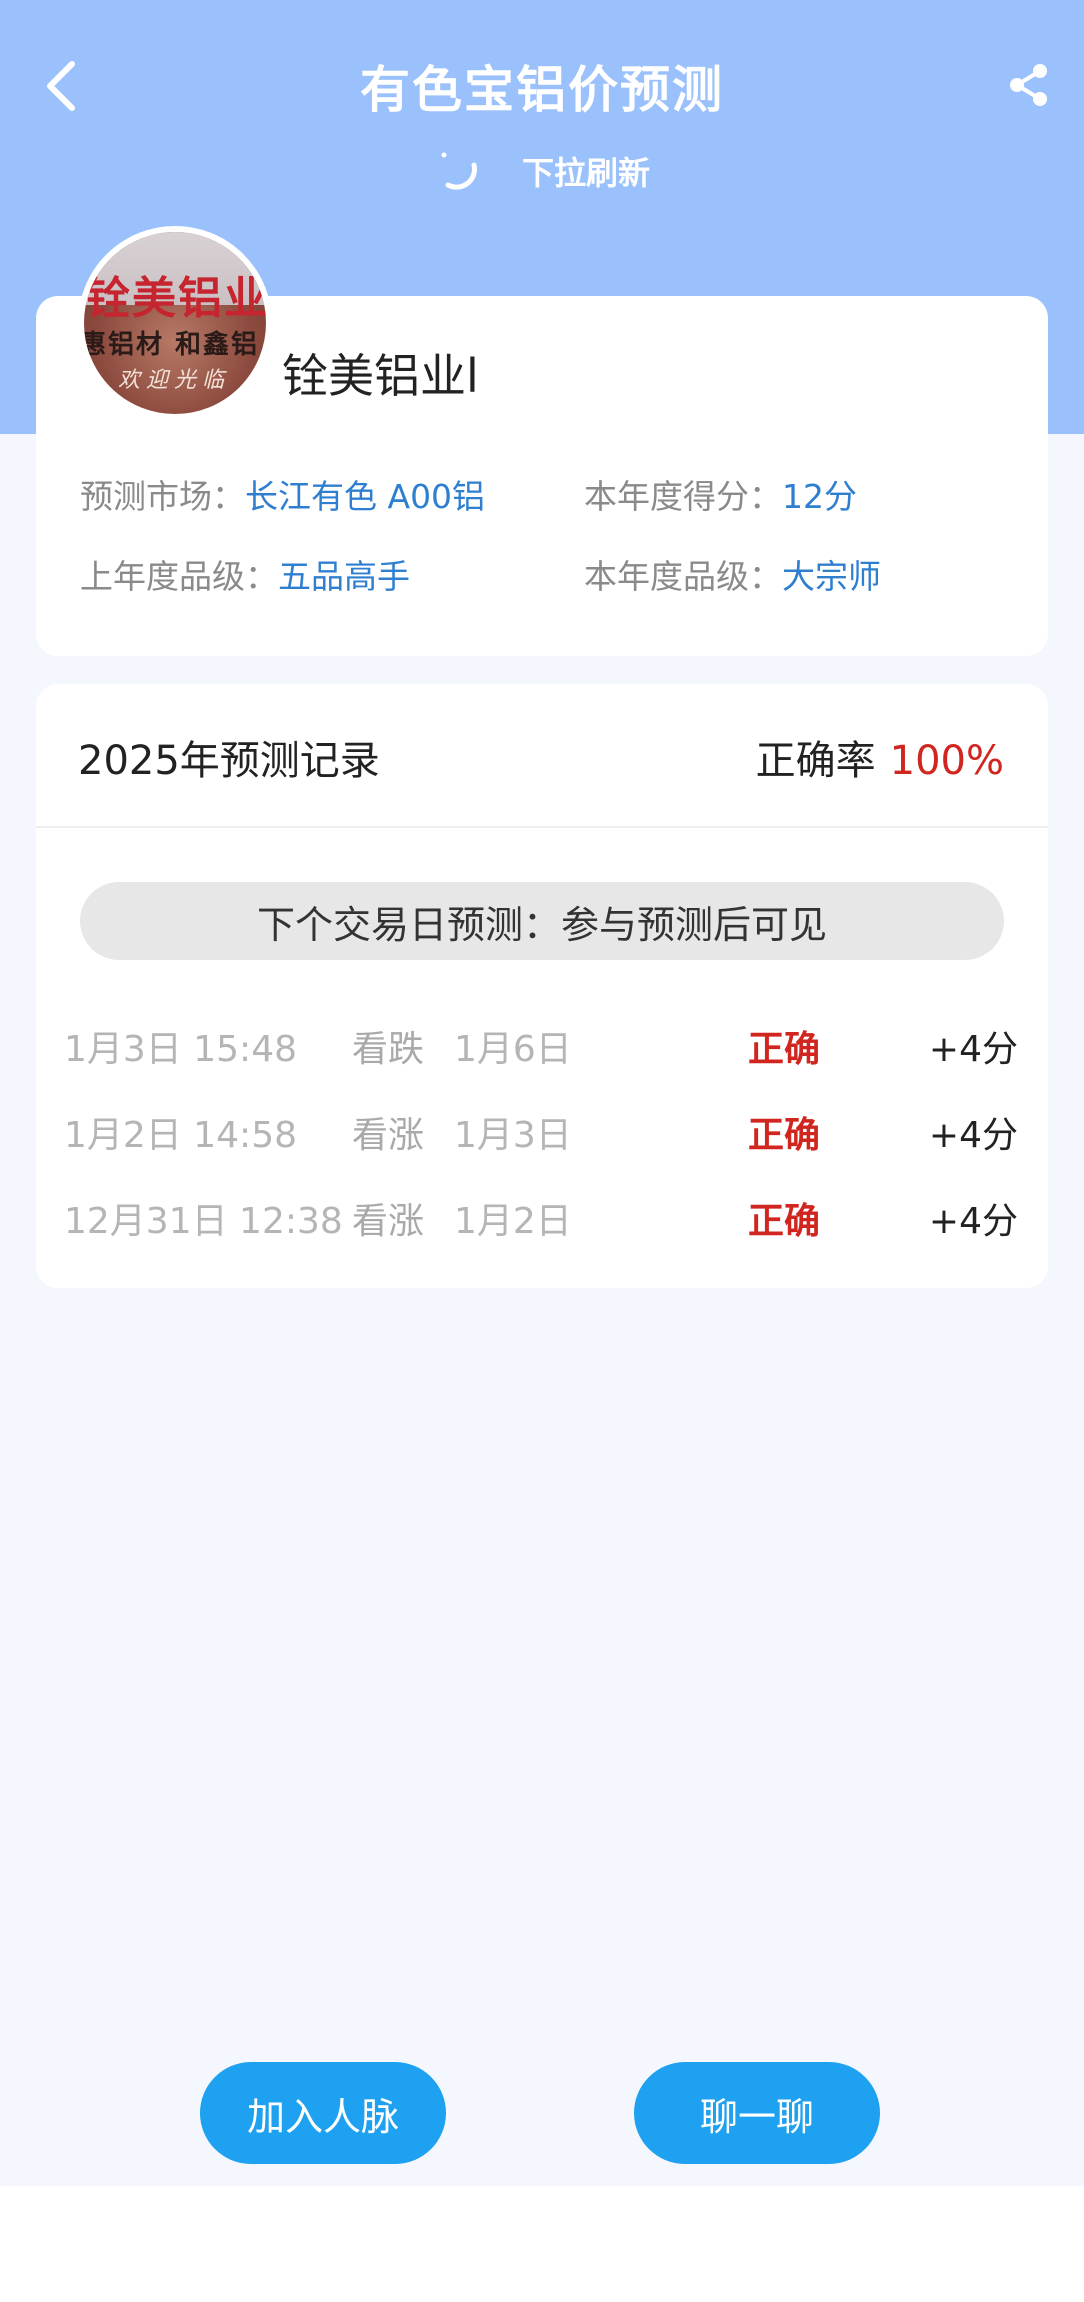 The width and height of the screenshot is (1084, 2302). What do you see at coordinates (203, 1221) in the screenshot?
I see `record-date: 12月31日 12:38` at bounding box center [203, 1221].